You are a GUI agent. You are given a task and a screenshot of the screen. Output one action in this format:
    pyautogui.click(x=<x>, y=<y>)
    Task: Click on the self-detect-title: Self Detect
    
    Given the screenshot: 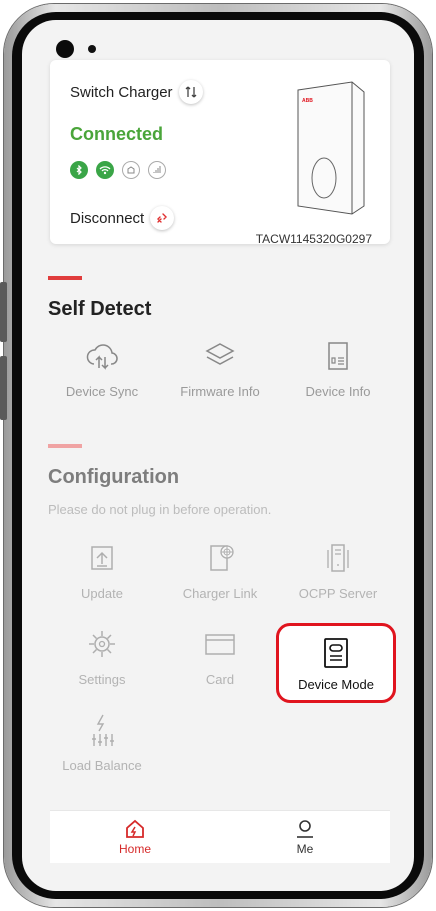 What is the action you would take?
    pyautogui.click(x=100, y=309)
    